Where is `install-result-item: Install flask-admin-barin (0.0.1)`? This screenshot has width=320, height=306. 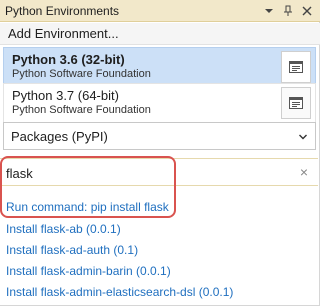 install-result-item: Install flask-admin-barin (0.0.1) is located at coordinates (159, 270).